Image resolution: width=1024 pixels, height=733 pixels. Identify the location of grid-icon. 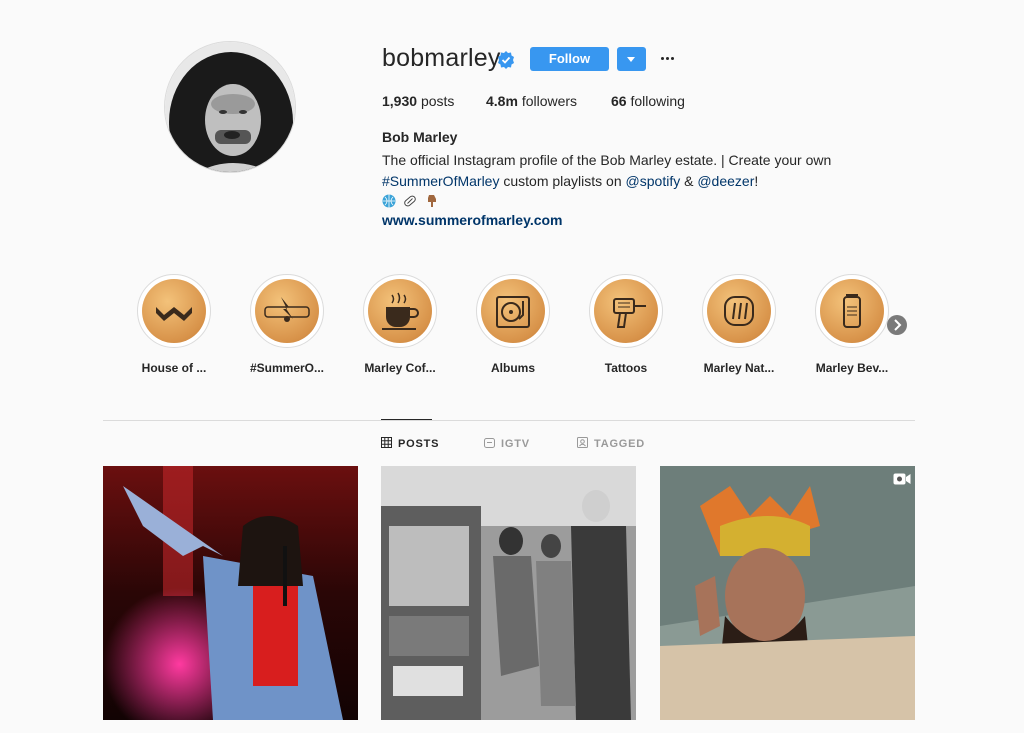
(386, 442).